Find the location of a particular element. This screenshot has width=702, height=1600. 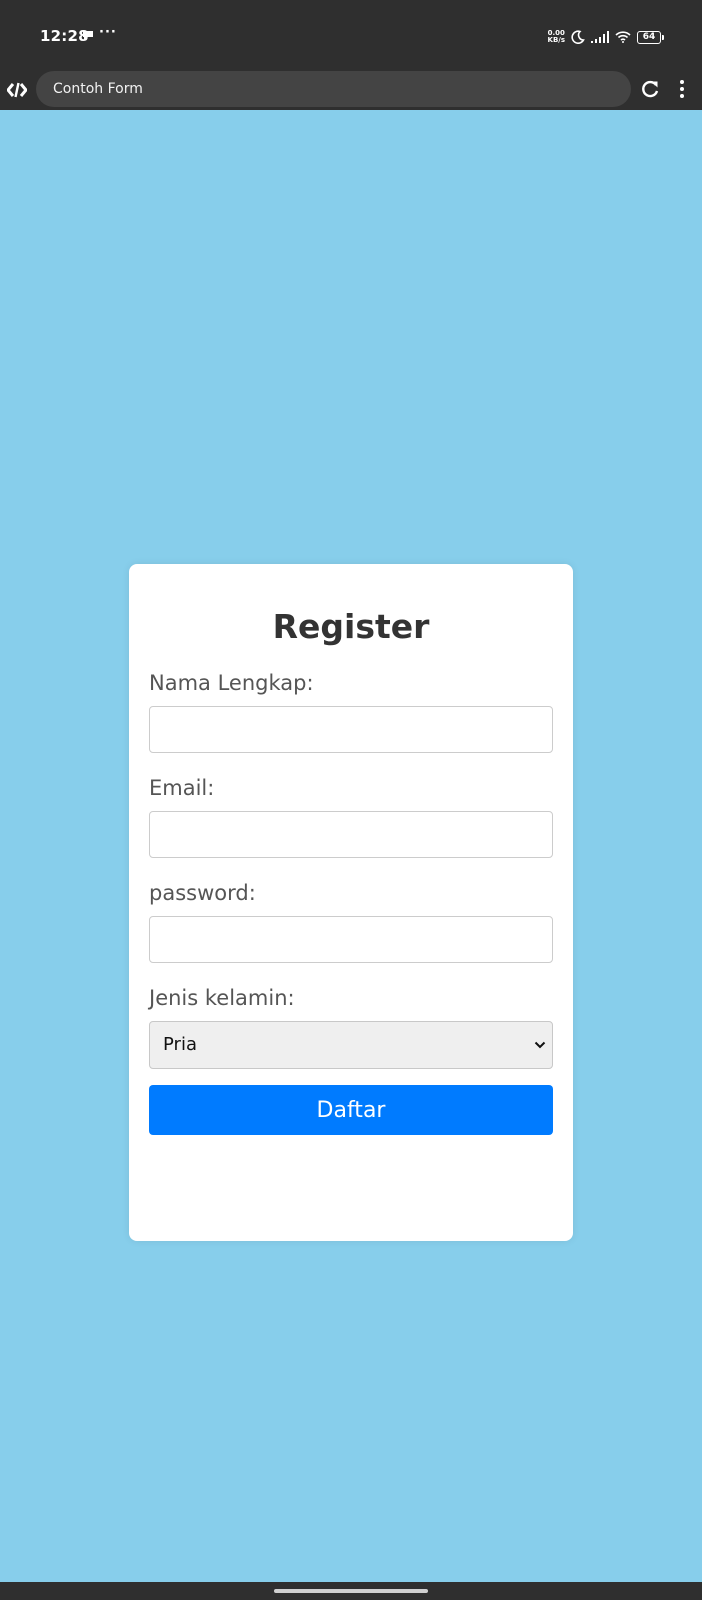

email-input is located at coordinates (351, 834).